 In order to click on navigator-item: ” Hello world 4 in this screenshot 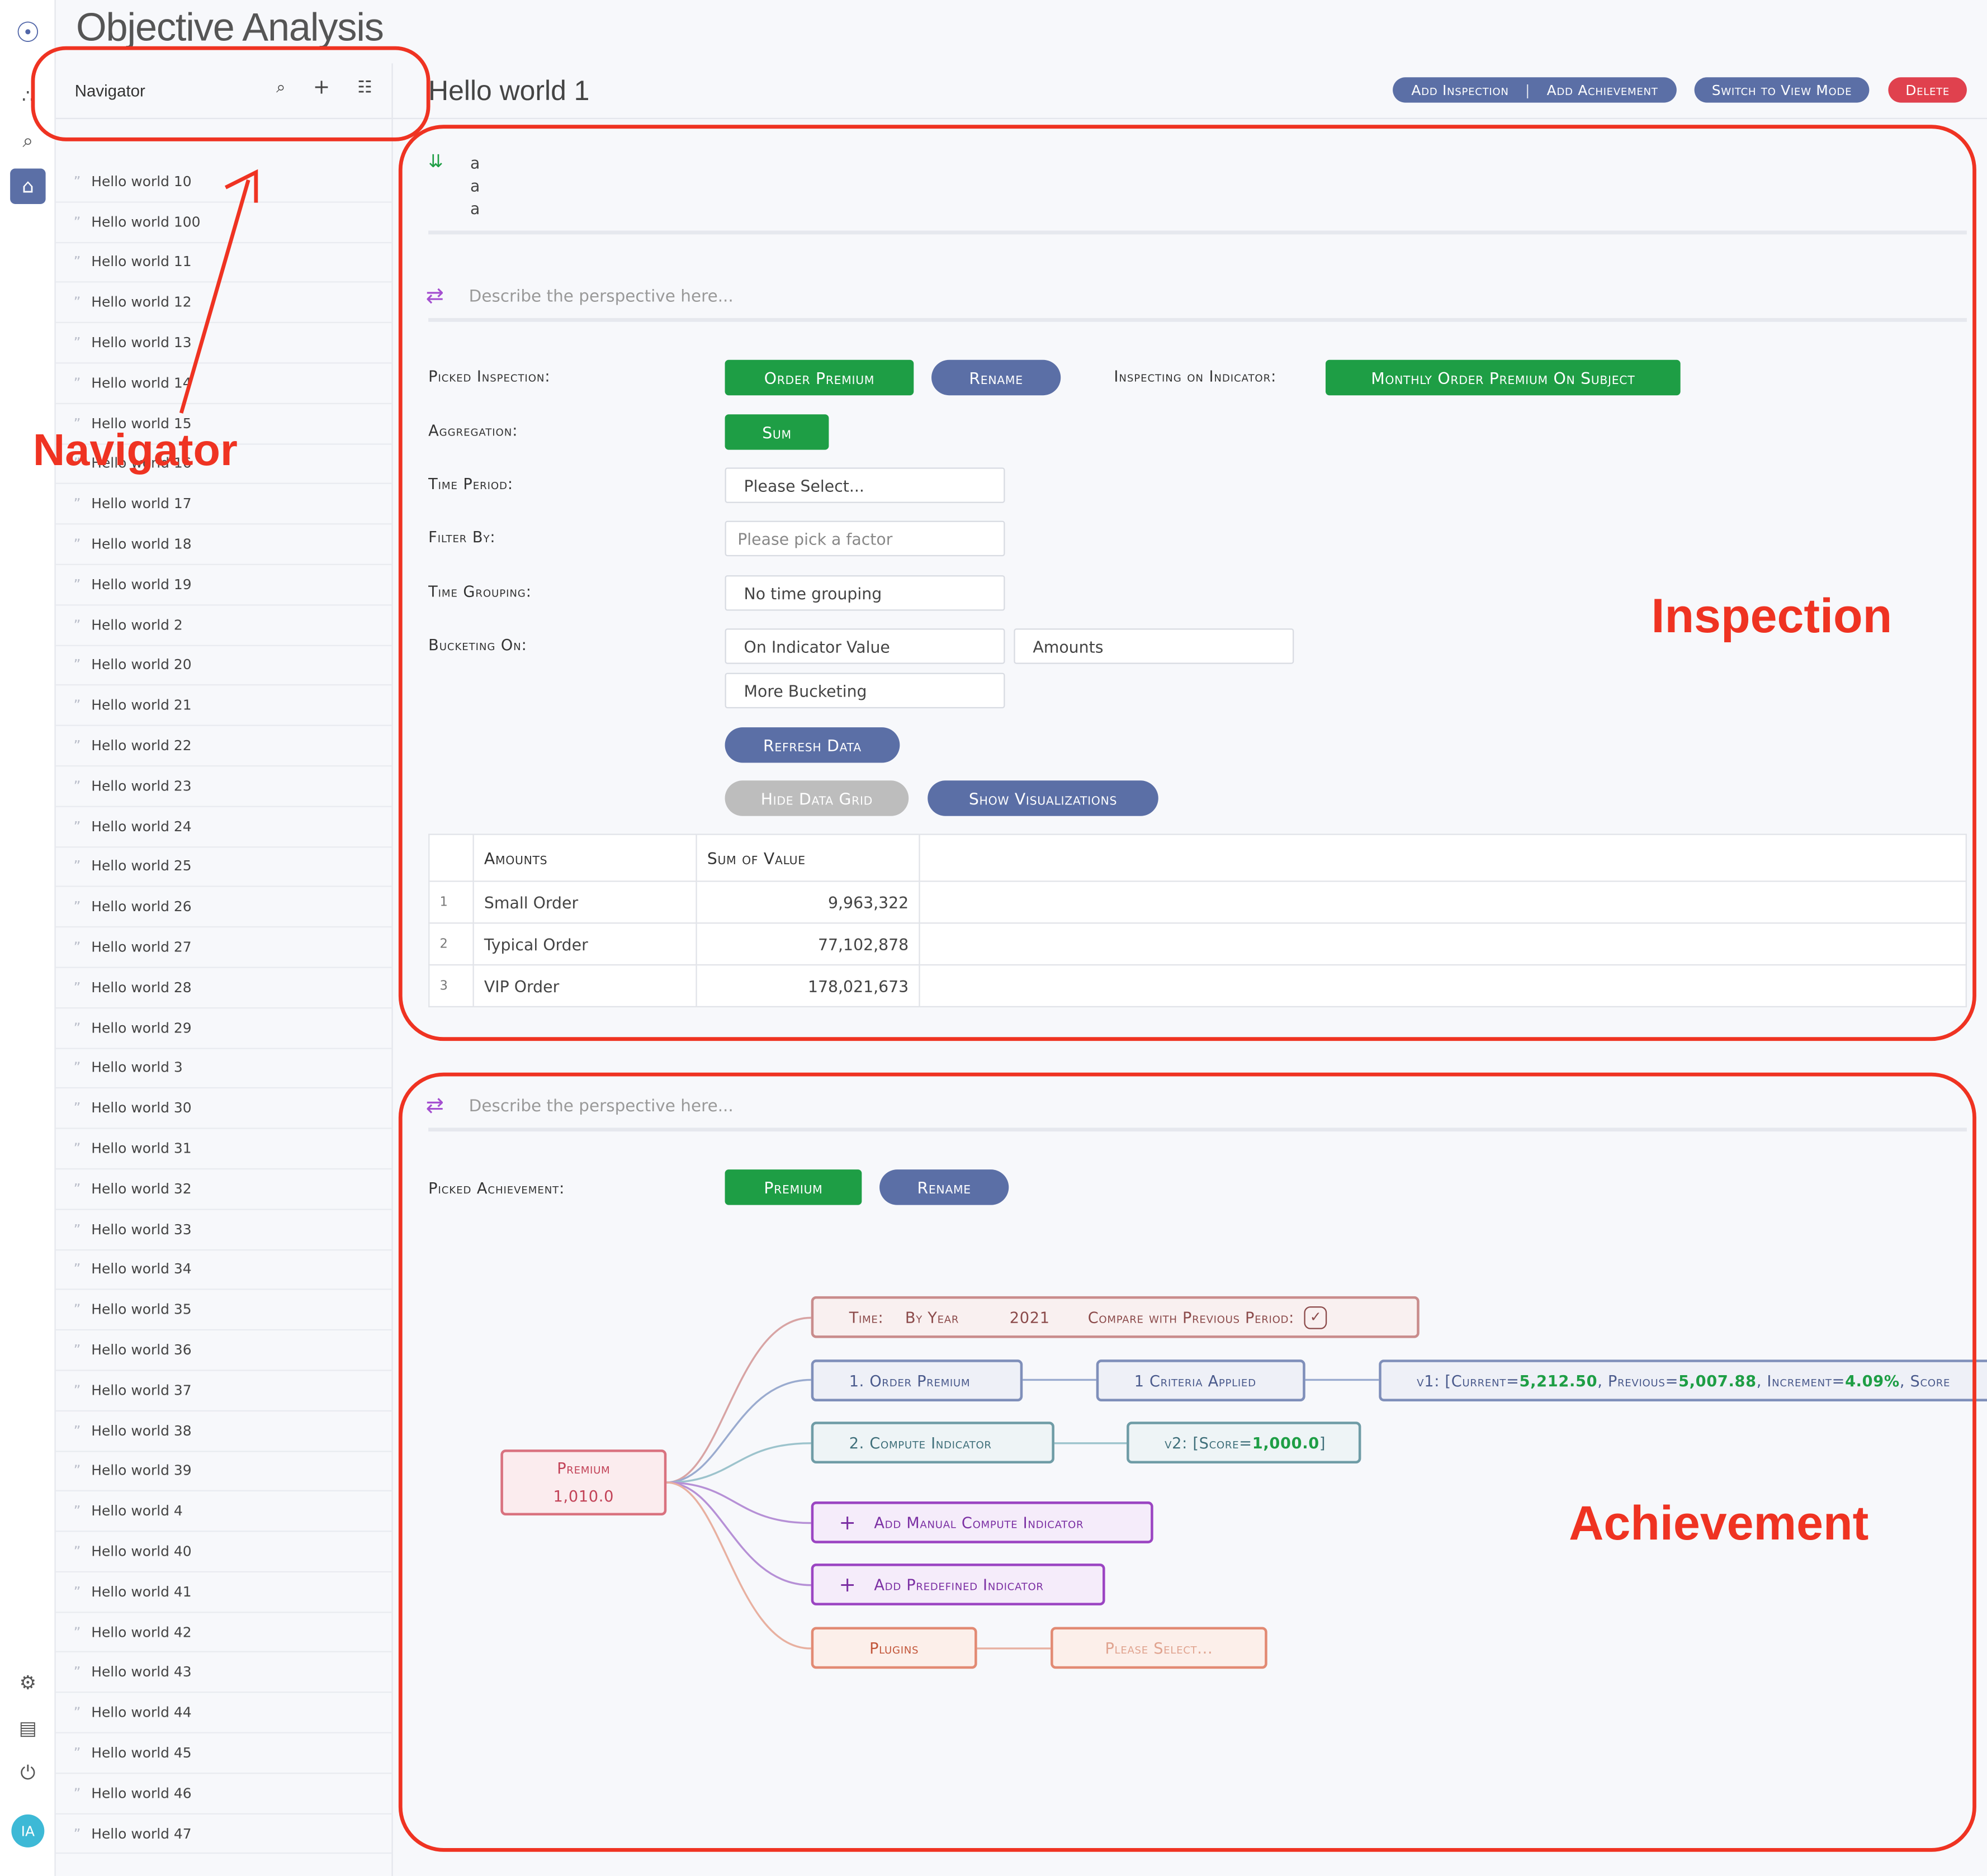, I will do `click(224, 1512)`.